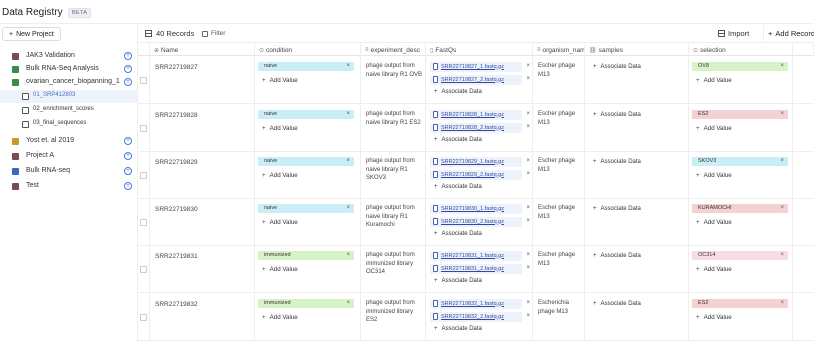 The image size is (814, 342). What do you see at coordinates (472, 128) in the screenshot?
I see `fastq-file-link: SRR22719828_2.fastq.gz` at bounding box center [472, 128].